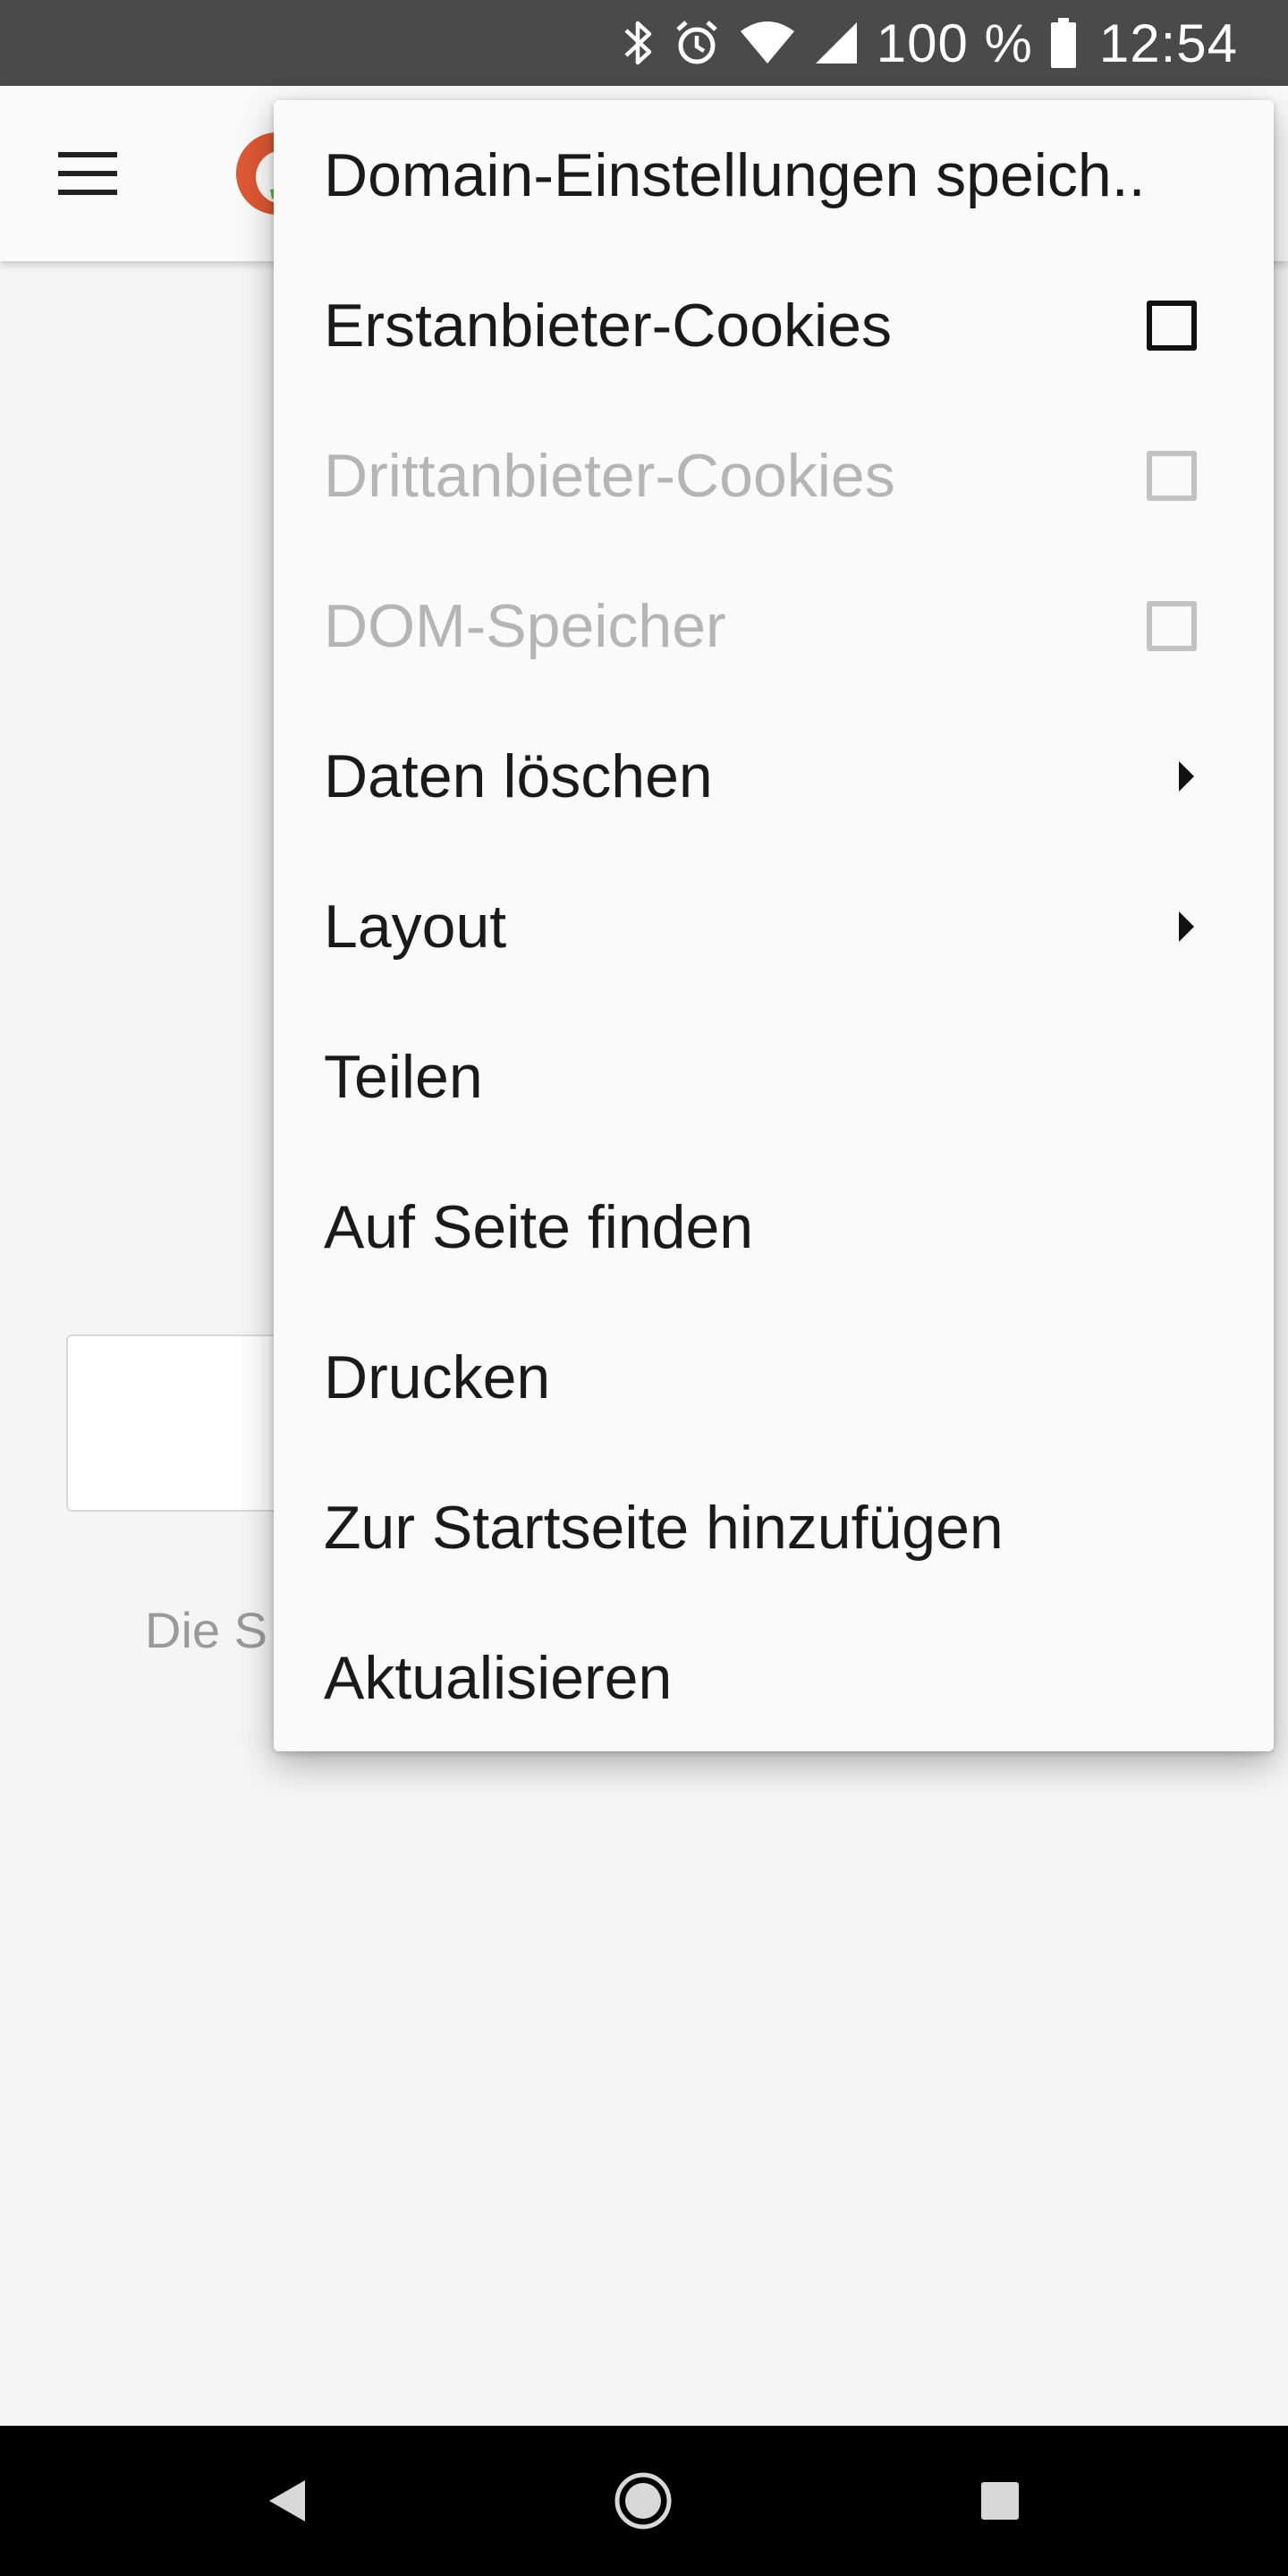 The height and width of the screenshot is (2576, 1288). What do you see at coordinates (774, 626) in the screenshot?
I see `menu-item-dom-storage: DOM-Speicher` at bounding box center [774, 626].